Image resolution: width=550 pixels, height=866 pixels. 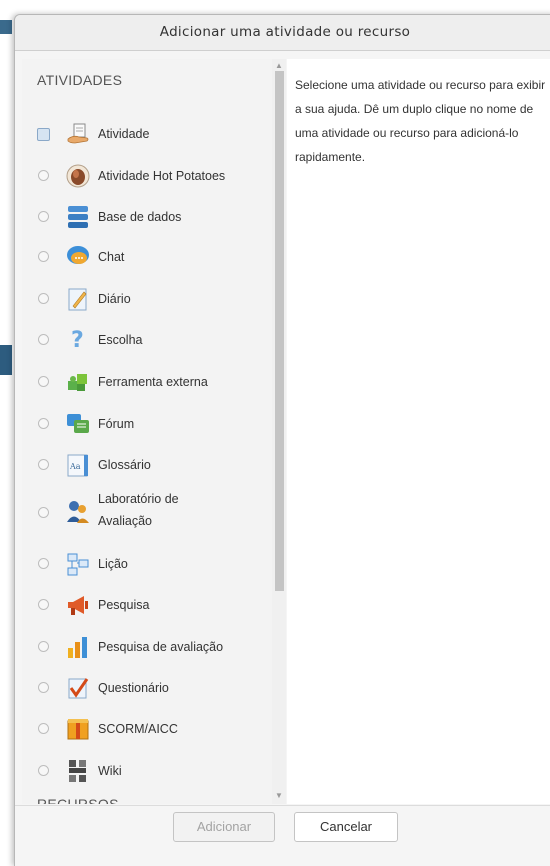 I want to click on svg-text: Aa, so click(x=75, y=466).